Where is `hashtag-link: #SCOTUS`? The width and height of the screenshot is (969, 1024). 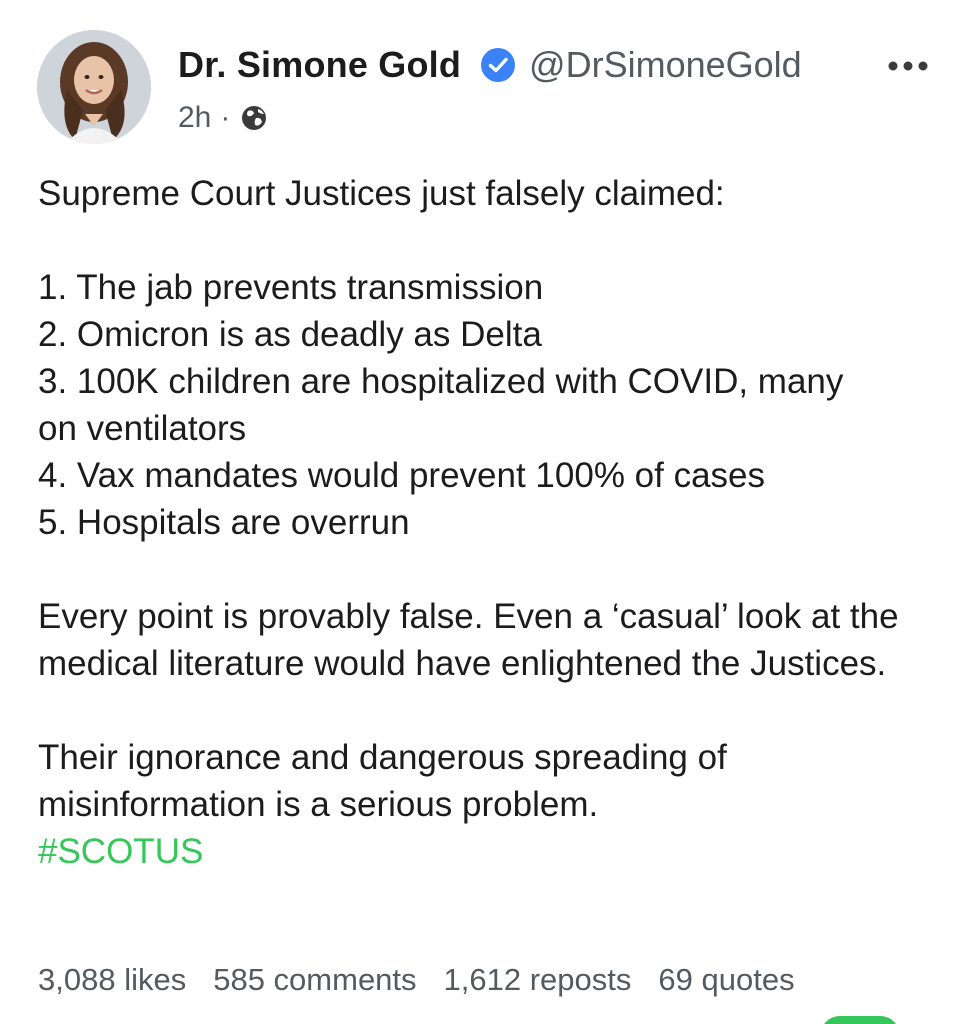
hashtag-link: #SCOTUS is located at coordinates (488, 851).